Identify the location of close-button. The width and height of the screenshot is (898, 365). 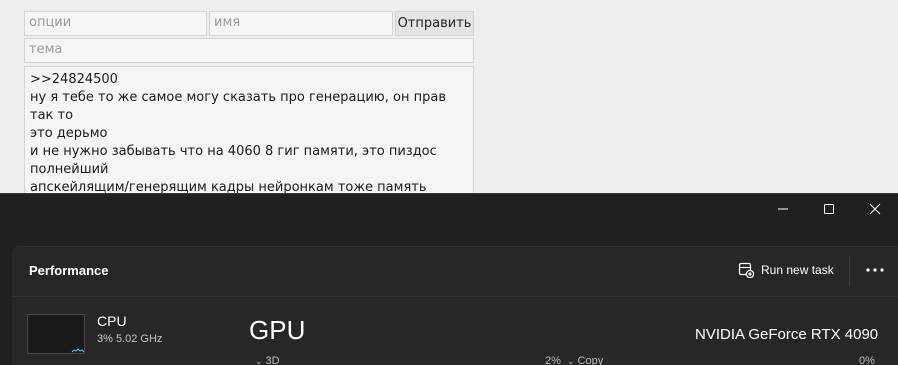
(875, 209).